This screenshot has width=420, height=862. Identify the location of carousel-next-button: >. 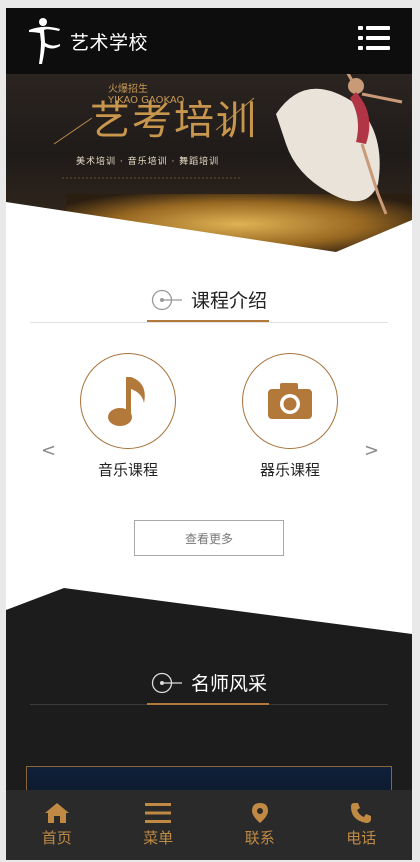
(371, 450).